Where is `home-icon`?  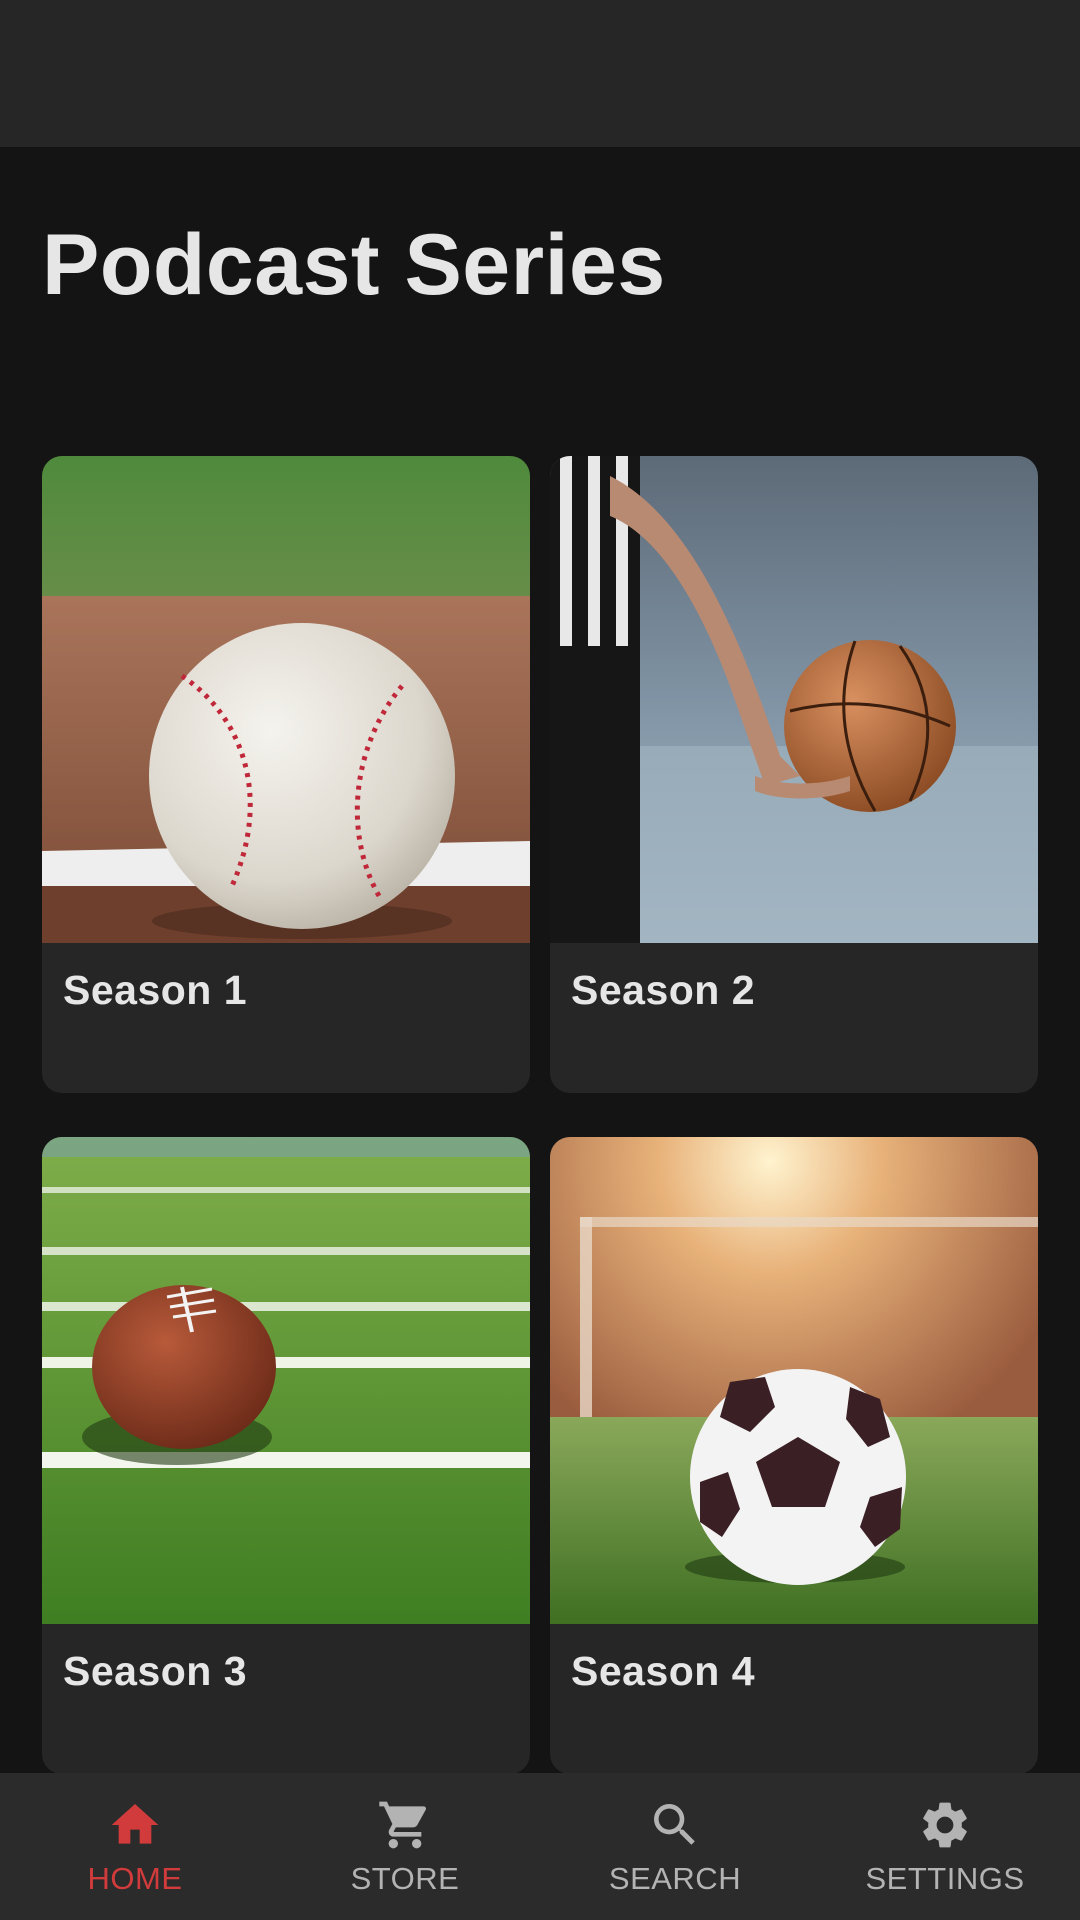
home-icon is located at coordinates (135, 1824).